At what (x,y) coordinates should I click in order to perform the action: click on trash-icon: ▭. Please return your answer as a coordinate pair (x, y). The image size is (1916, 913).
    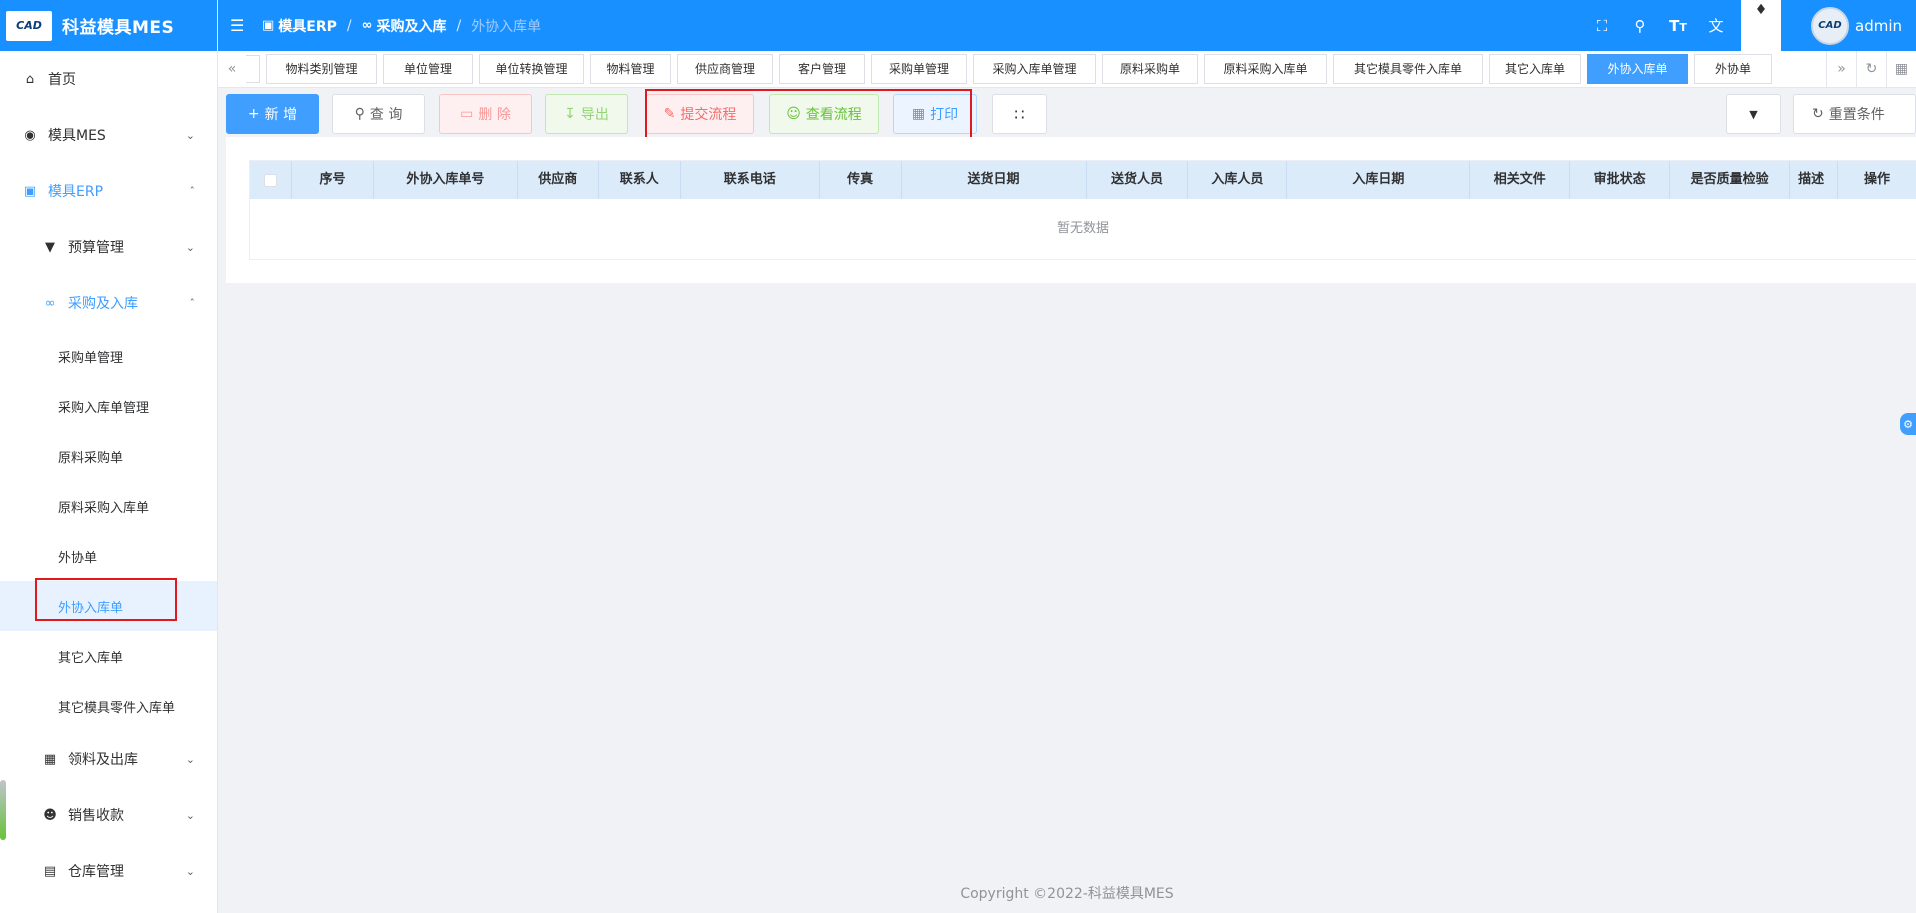
    Looking at the image, I should click on (467, 114).